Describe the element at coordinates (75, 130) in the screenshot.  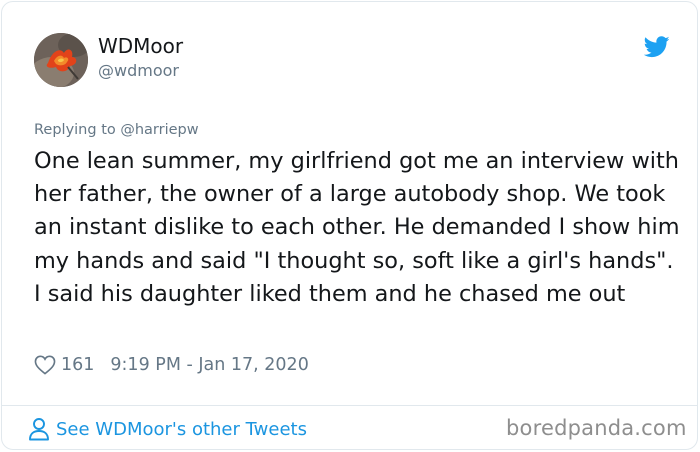
I see `reply-prefix: Replying to` at that location.